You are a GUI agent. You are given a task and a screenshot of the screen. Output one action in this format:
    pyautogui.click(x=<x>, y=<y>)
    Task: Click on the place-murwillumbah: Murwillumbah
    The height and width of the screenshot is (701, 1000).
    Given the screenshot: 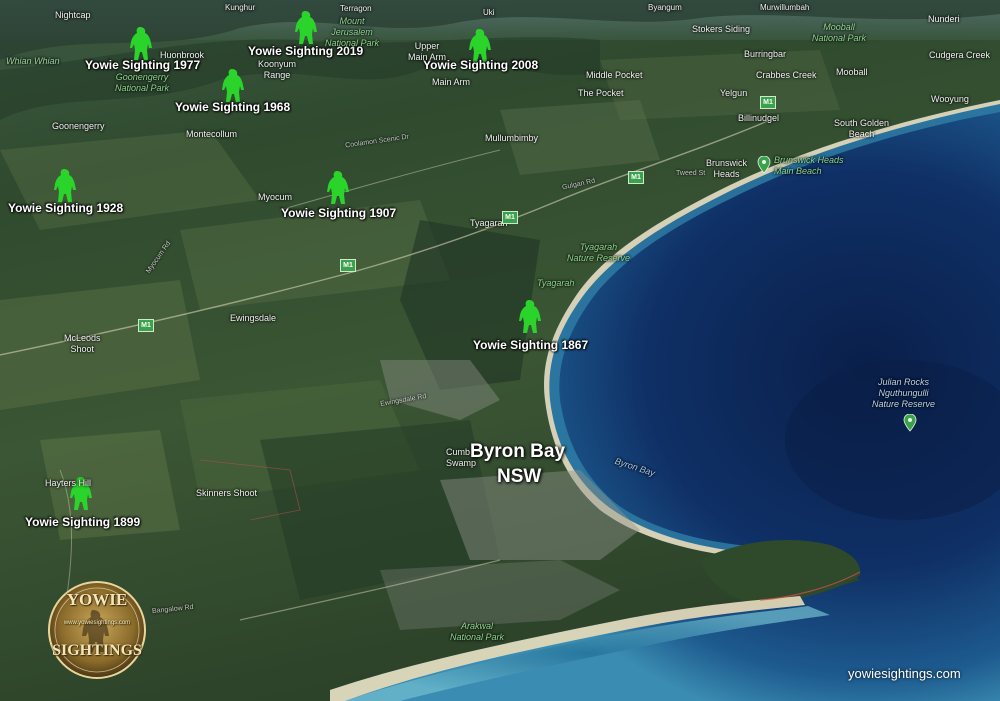 What is the action you would take?
    pyautogui.click(x=785, y=7)
    